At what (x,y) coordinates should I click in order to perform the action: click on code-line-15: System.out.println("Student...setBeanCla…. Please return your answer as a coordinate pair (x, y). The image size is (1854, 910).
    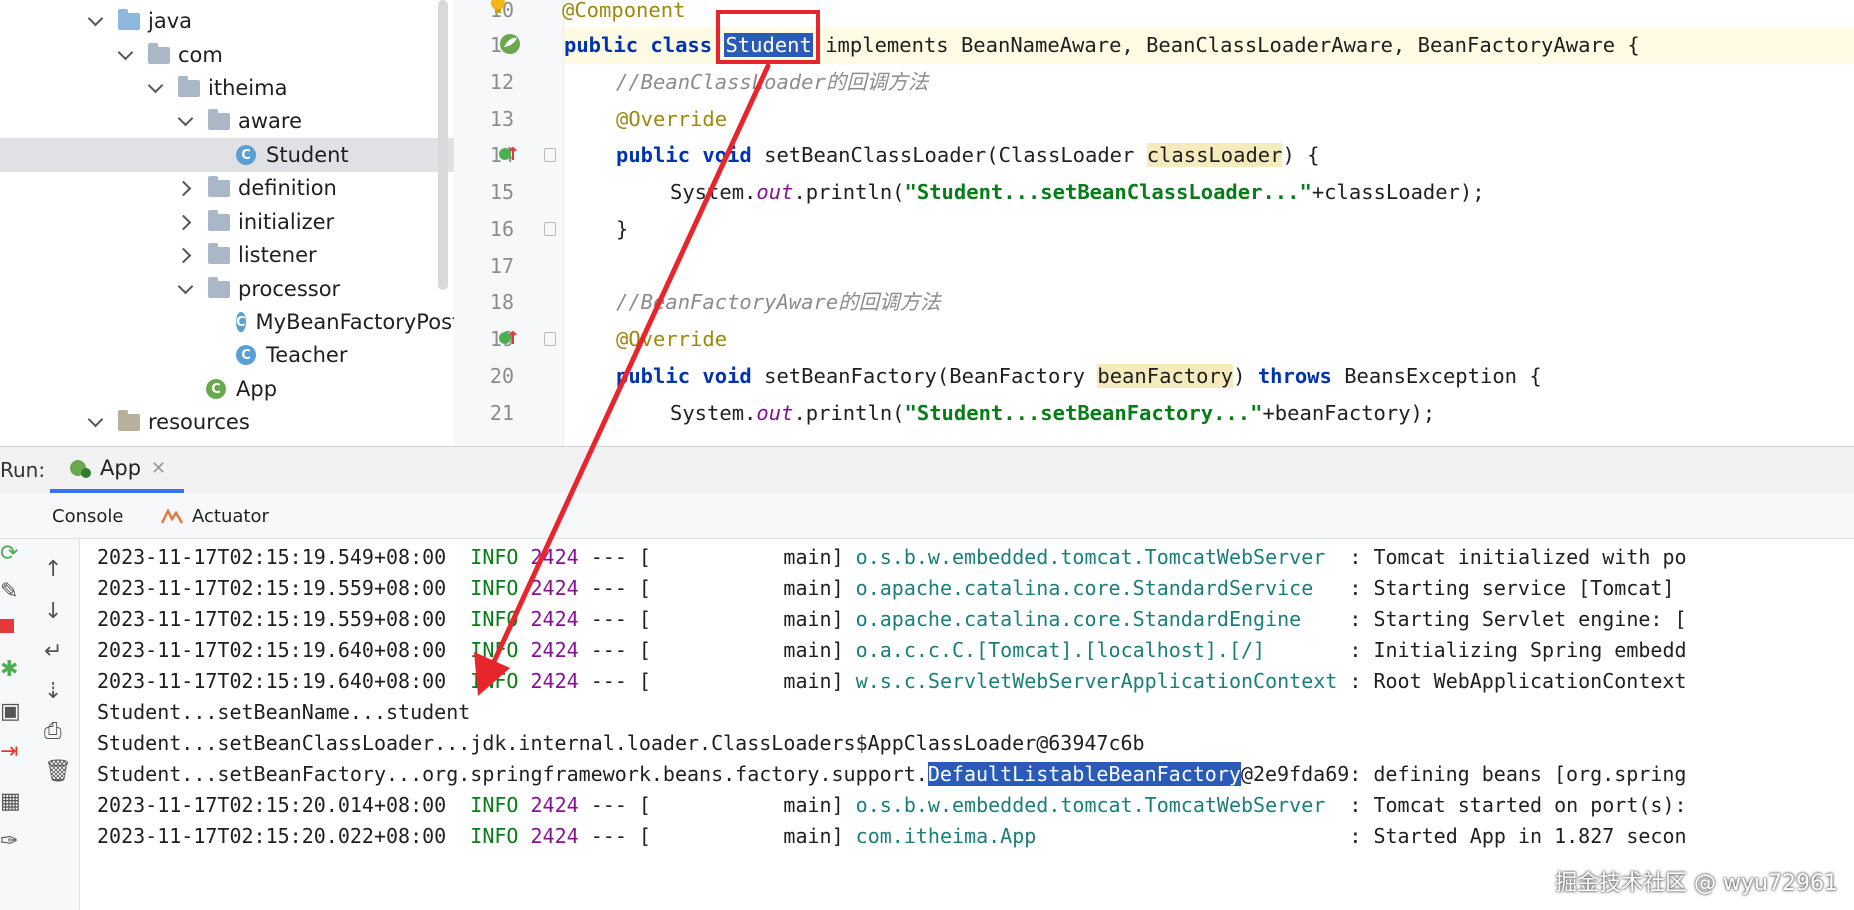
    Looking at the image, I should click on (1077, 192).